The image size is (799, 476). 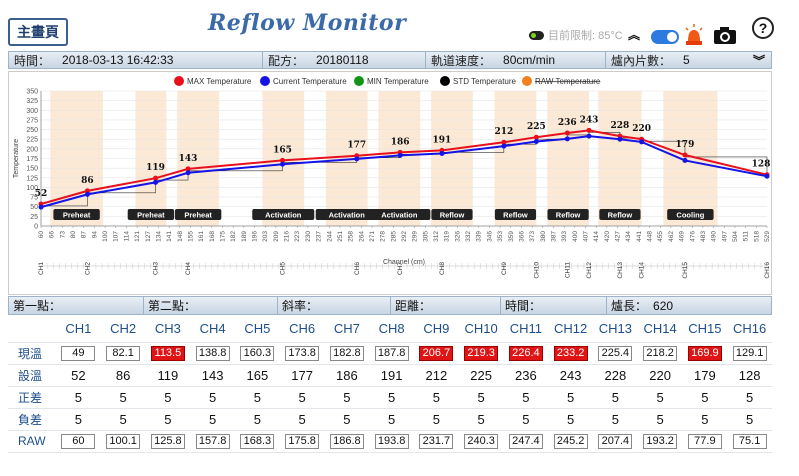 I want to click on value-box: 169.9, so click(x=704, y=353).